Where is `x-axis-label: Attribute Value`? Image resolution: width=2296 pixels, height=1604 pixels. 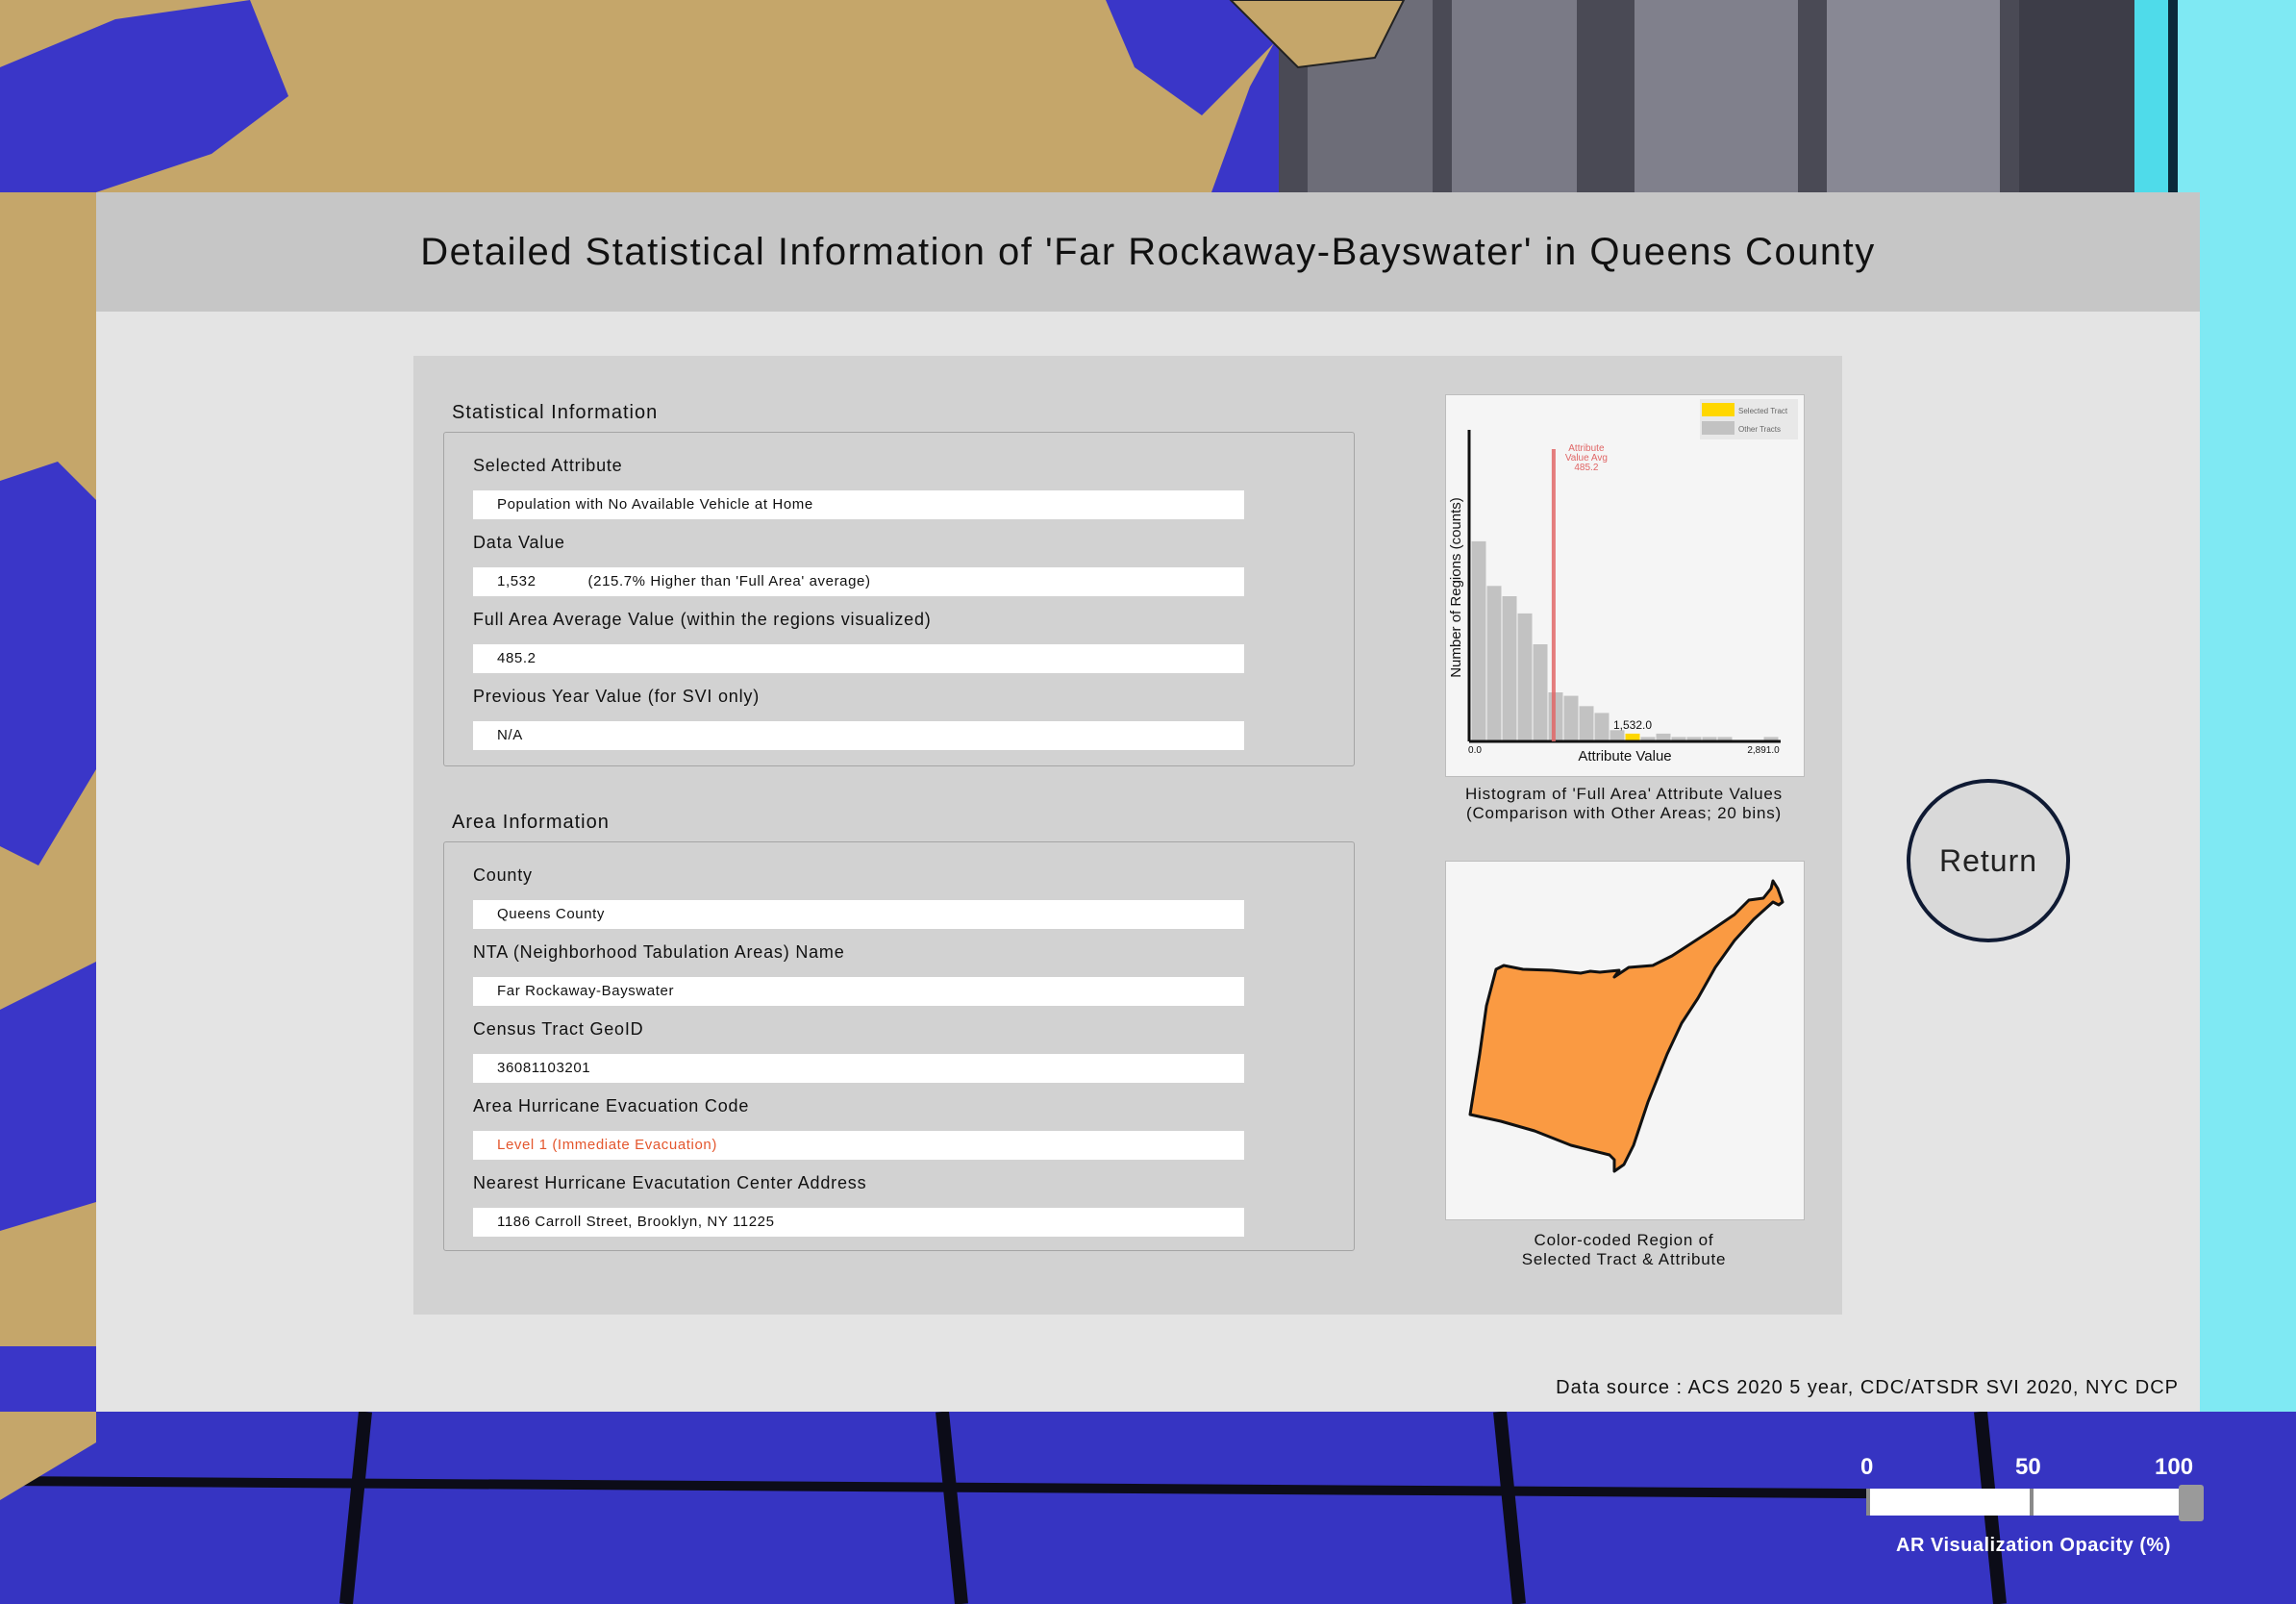
x-axis-label: Attribute Value is located at coordinates (1624, 756).